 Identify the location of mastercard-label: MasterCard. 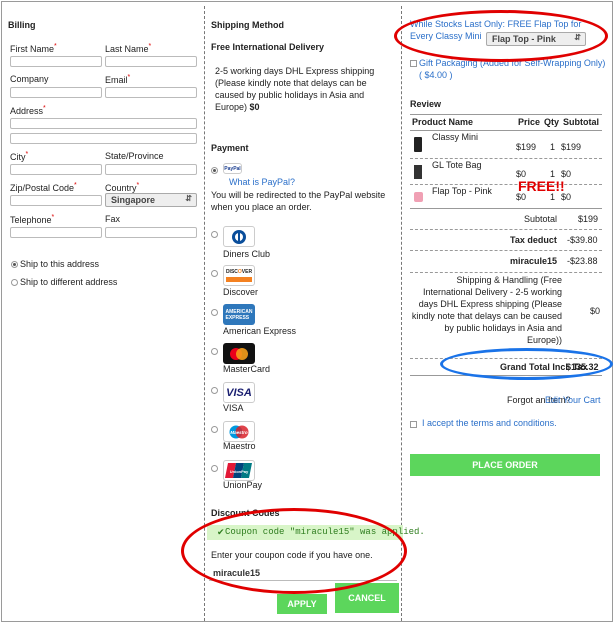
(247, 369).